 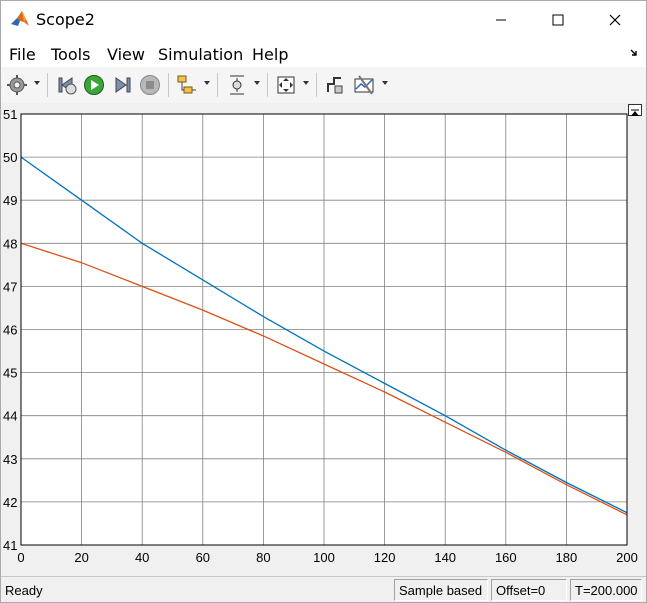 I want to click on minimize-icon, so click(x=501, y=20).